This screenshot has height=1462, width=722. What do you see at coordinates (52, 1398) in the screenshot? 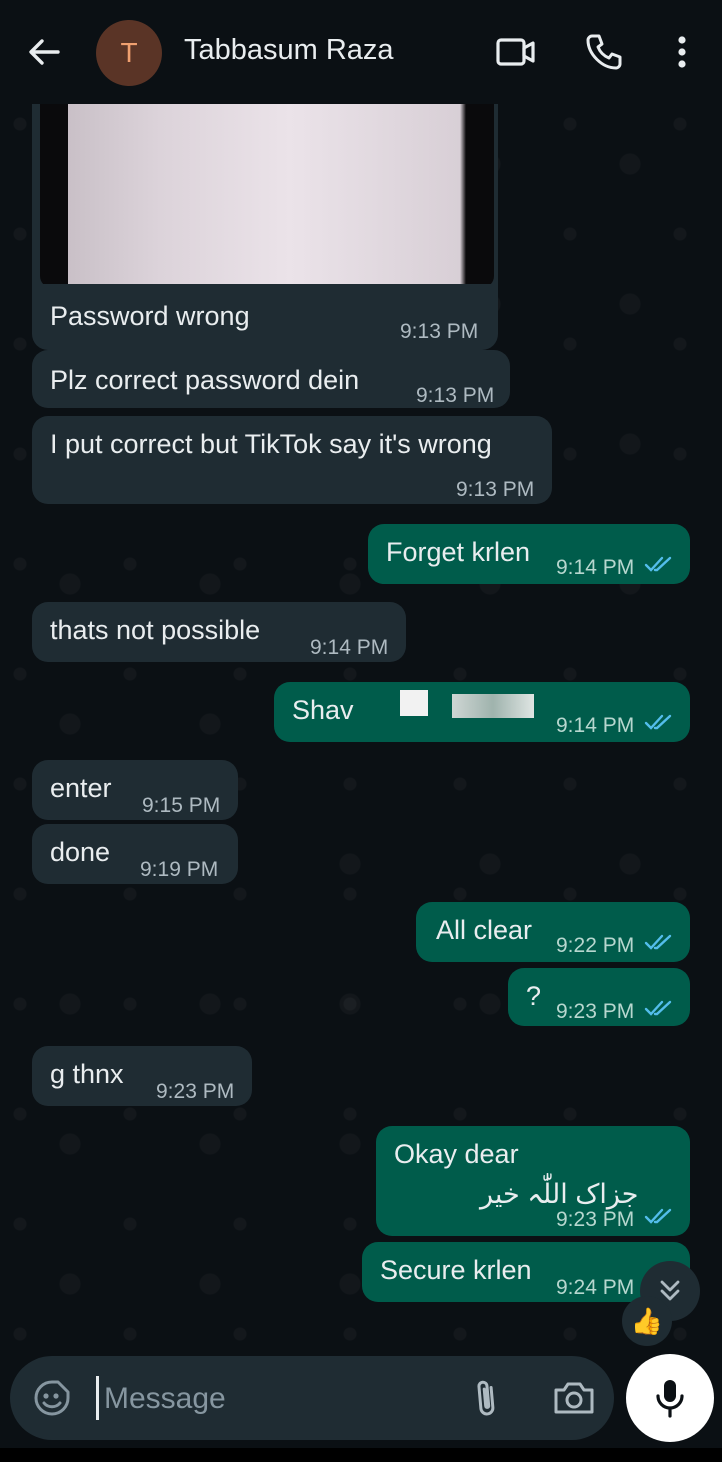
I see `emoji-sticker-icon` at bounding box center [52, 1398].